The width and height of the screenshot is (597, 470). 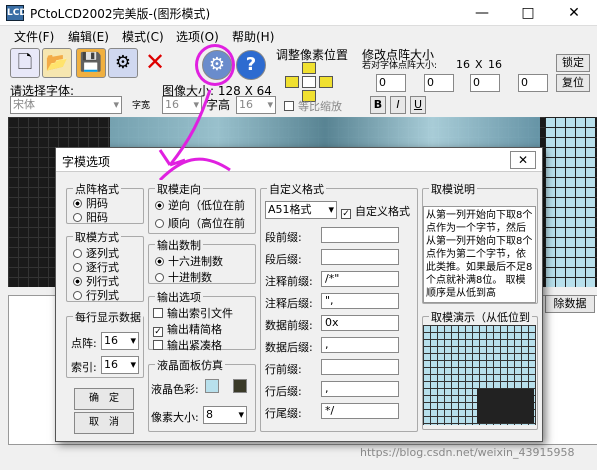 What do you see at coordinates (175, 417) in the screenshot?
I see `pixel-size-label: 像素大小:` at bounding box center [175, 417].